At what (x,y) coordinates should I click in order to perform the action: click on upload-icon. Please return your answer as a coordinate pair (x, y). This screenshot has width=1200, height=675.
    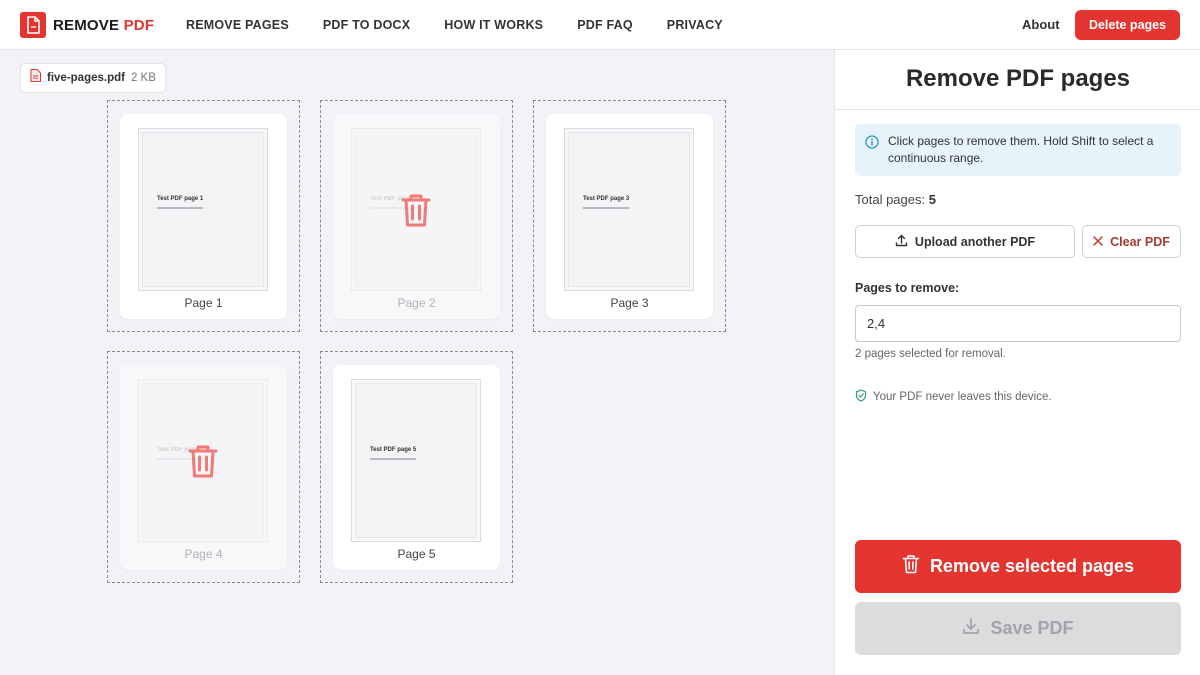
    Looking at the image, I should click on (905, 242).